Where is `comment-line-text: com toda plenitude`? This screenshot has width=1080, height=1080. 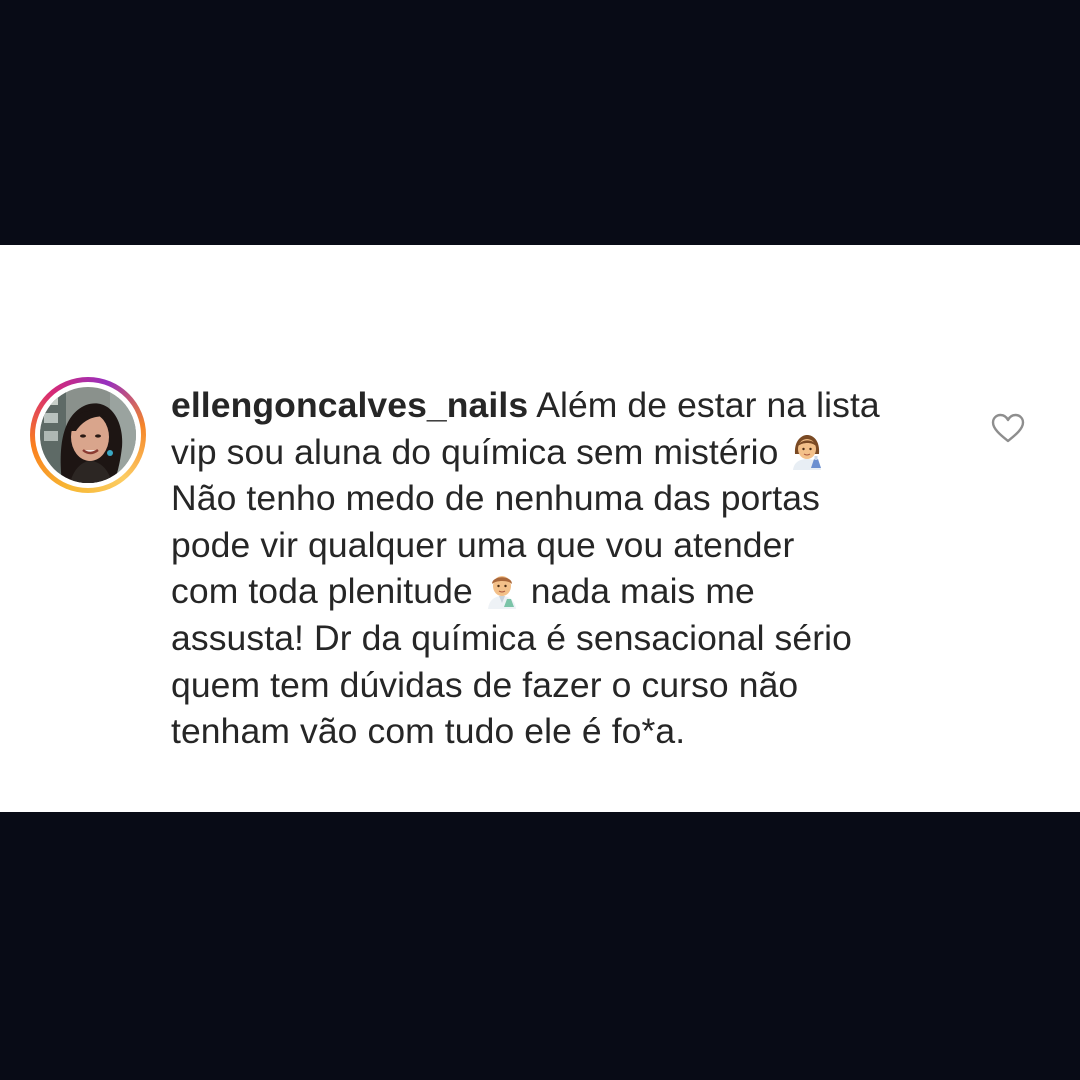
comment-line-text: com toda plenitude is located at coordinates (327, 591).